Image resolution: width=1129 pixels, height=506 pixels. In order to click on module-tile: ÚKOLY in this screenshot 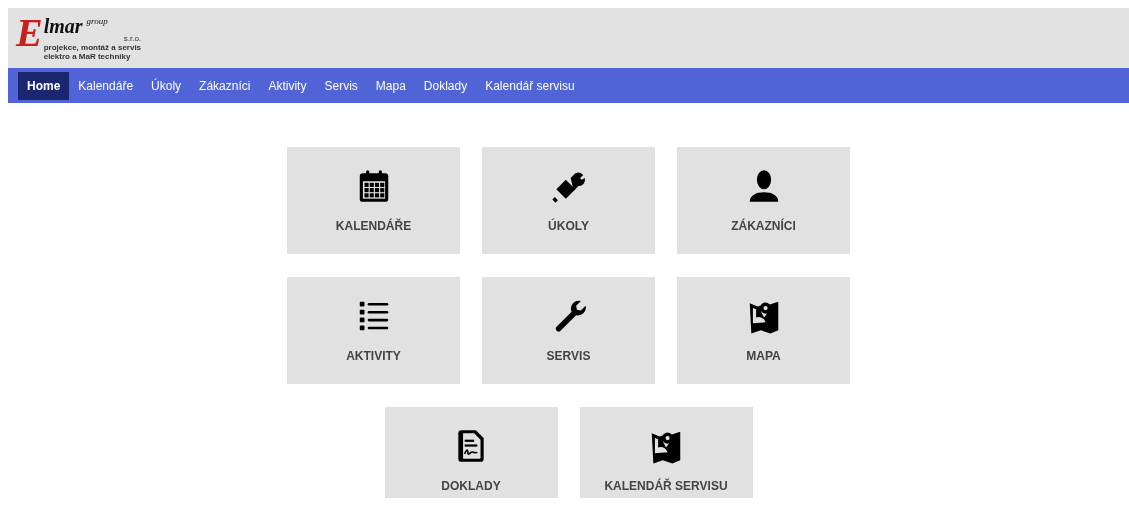, I will do `click(568, 200)`.